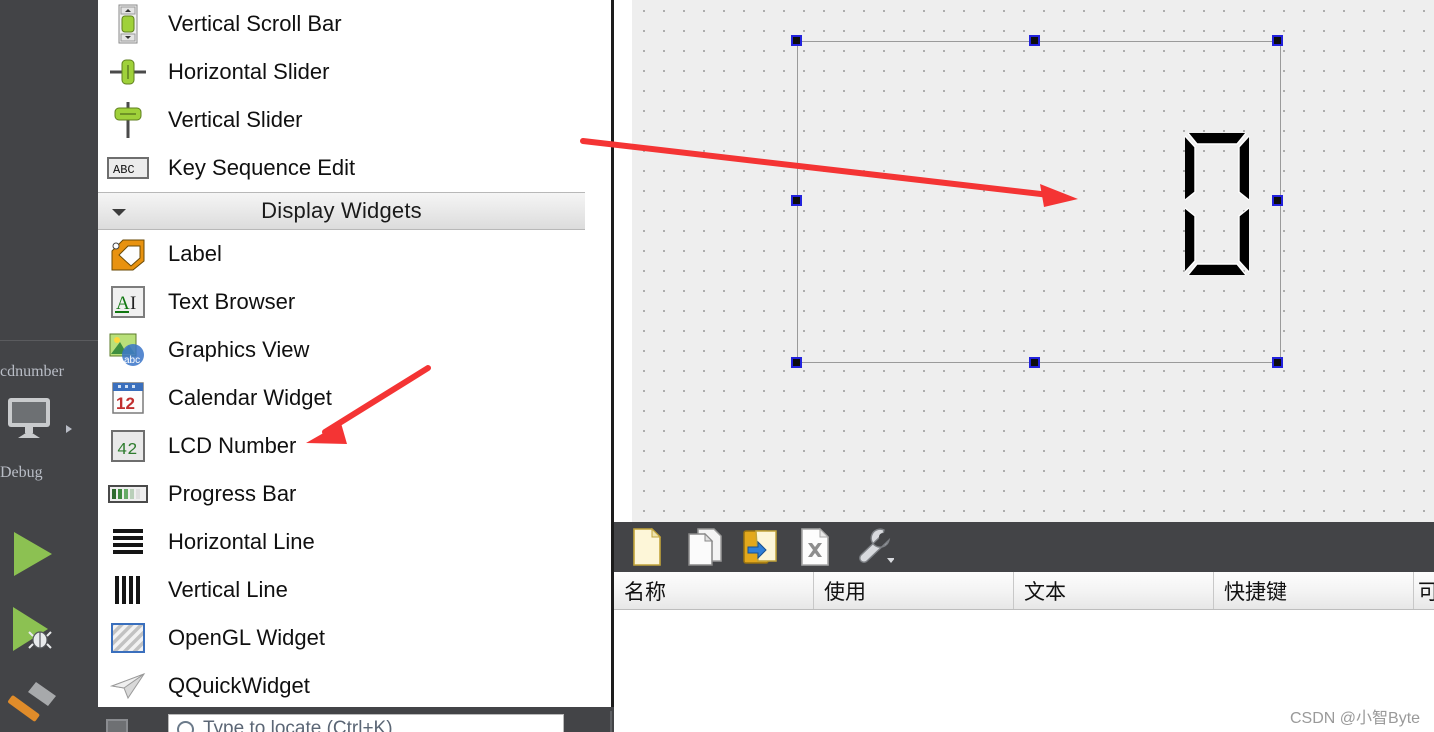 The width and height of the screenshot is (1434, 732). Describe the element at coordinates (914, 590) in the screenshot. I see `column-header-used: 使用` at that location.